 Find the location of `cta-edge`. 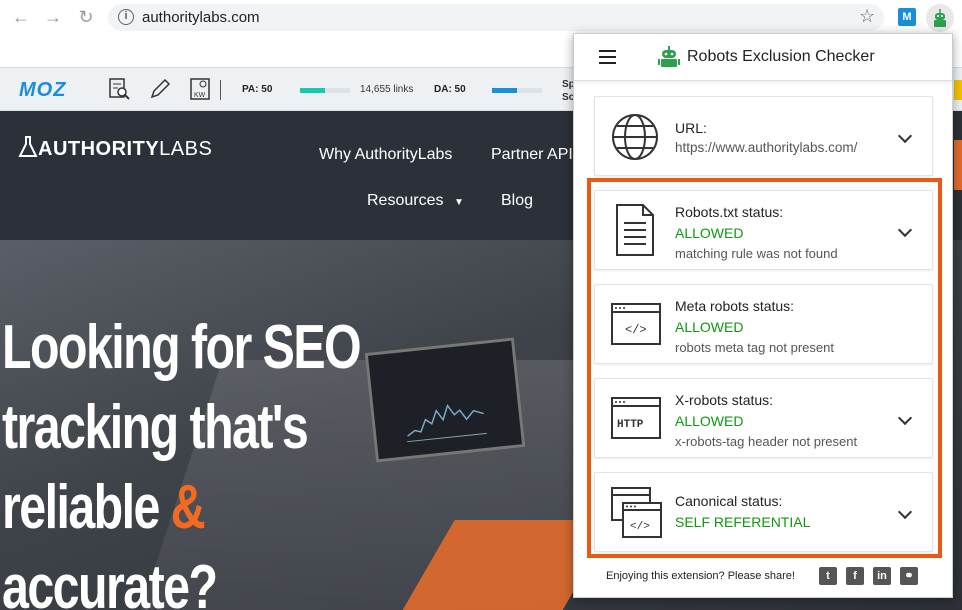

cta-edge is located at coordinates (958, 165).